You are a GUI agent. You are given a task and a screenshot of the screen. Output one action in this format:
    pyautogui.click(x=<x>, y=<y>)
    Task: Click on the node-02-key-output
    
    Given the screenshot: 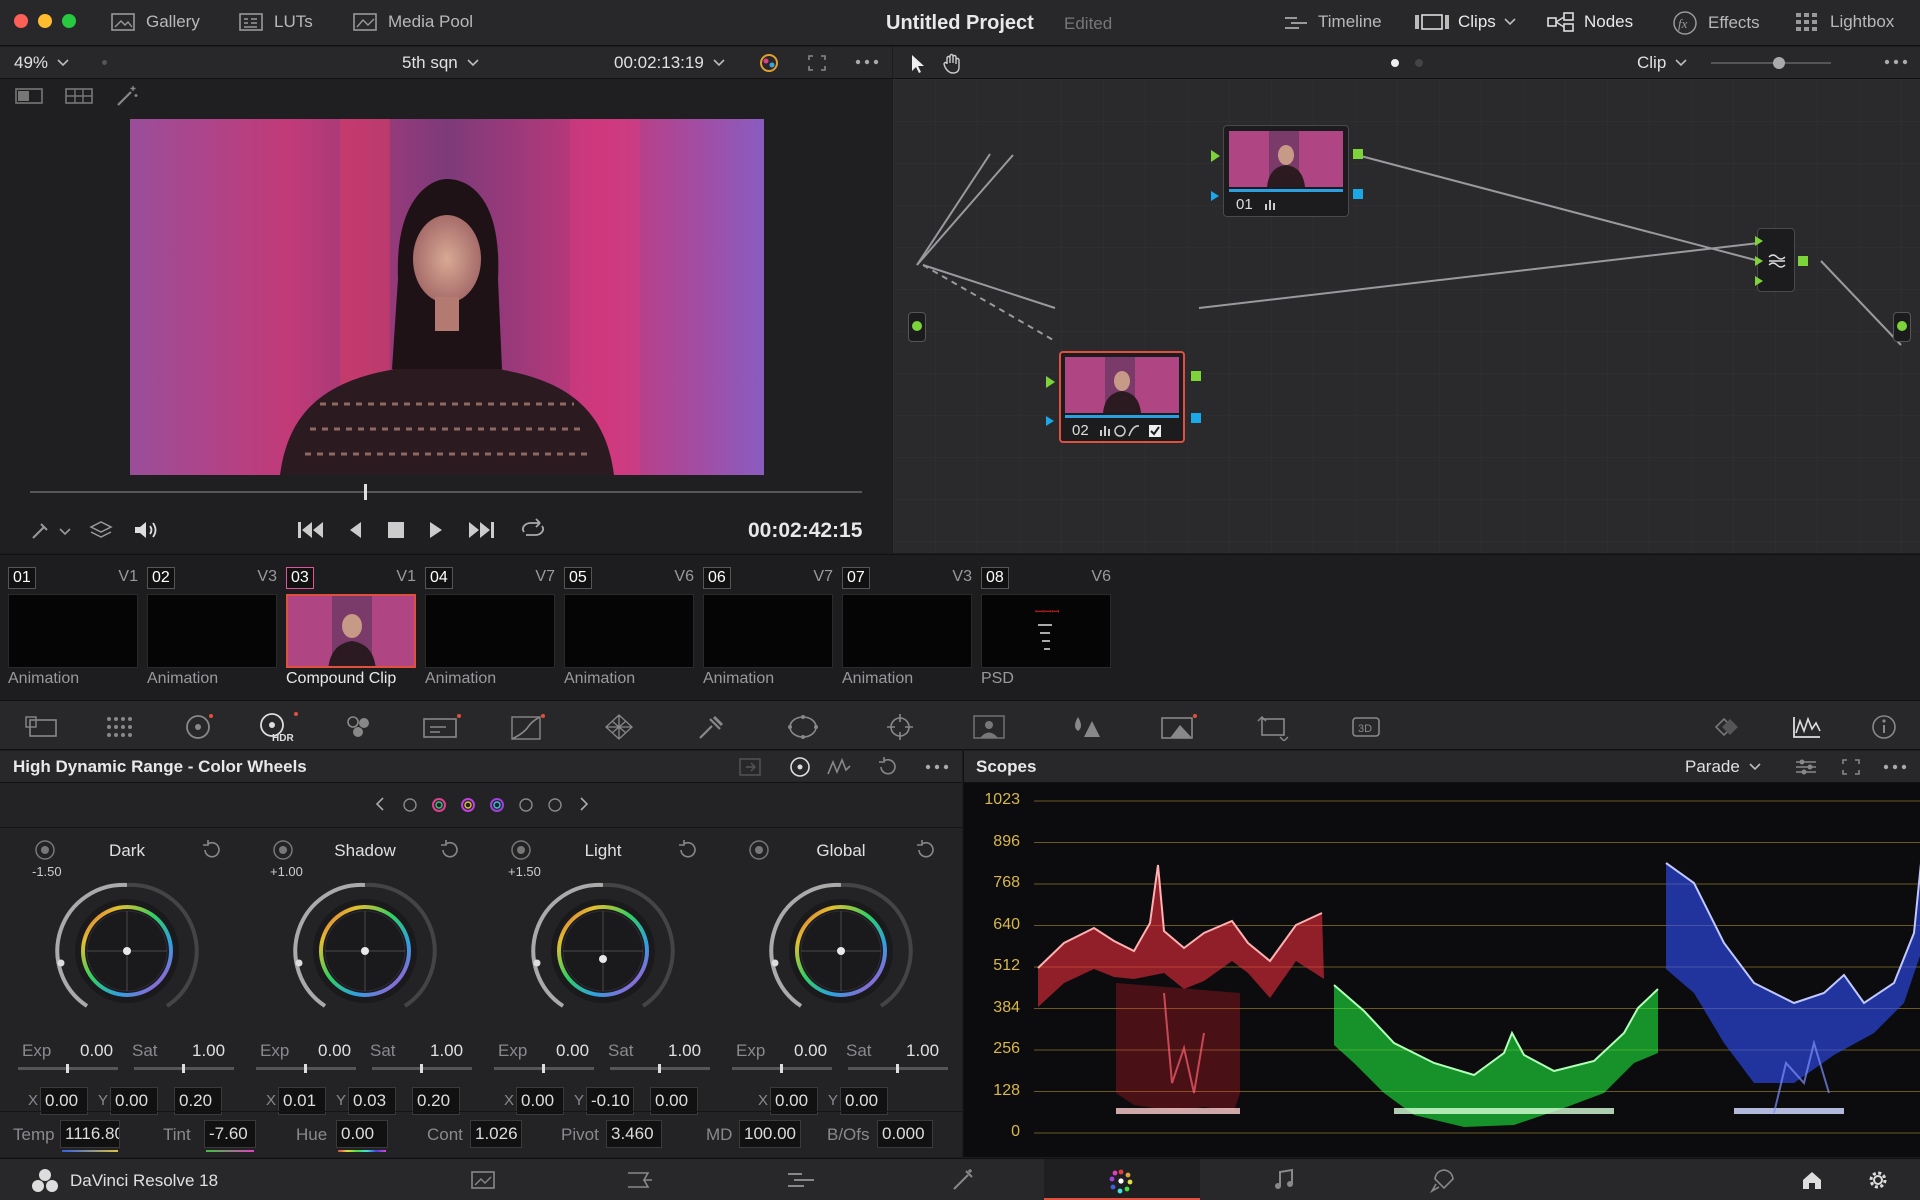 What is the action you would take?
    pyautogui.click(x=1196, y=418)
    